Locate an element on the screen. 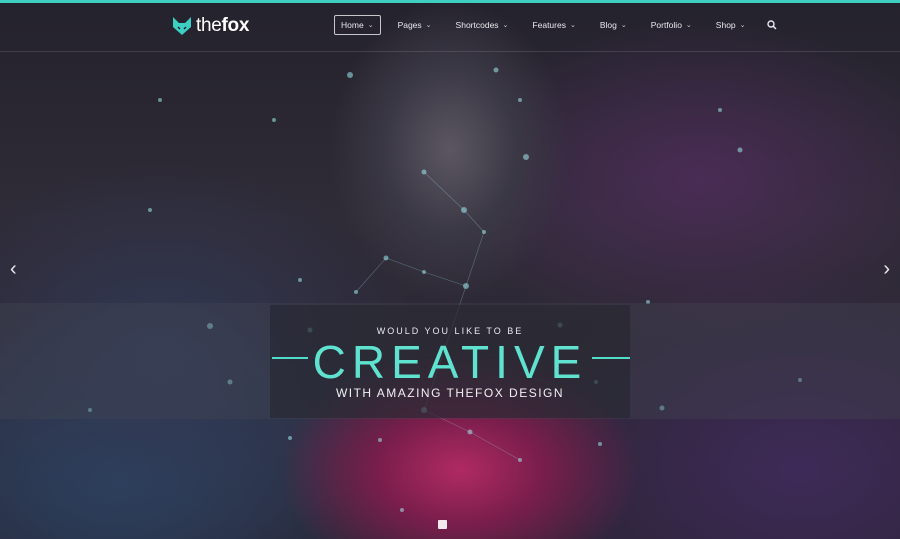  hero-subtitle: WITH AMAZING THEFOX DESIGN is located at coordinates (450, 393).